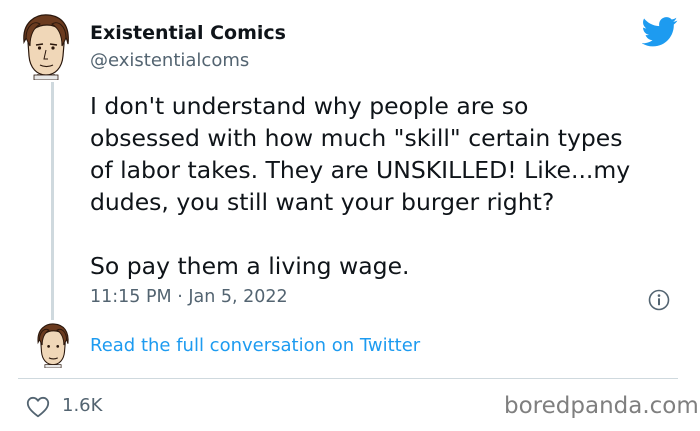  What do you see at coordinates (169, 60) in the screenshot?
I see `author-handle: @existentialcoms` at bounding box center [169, 60].